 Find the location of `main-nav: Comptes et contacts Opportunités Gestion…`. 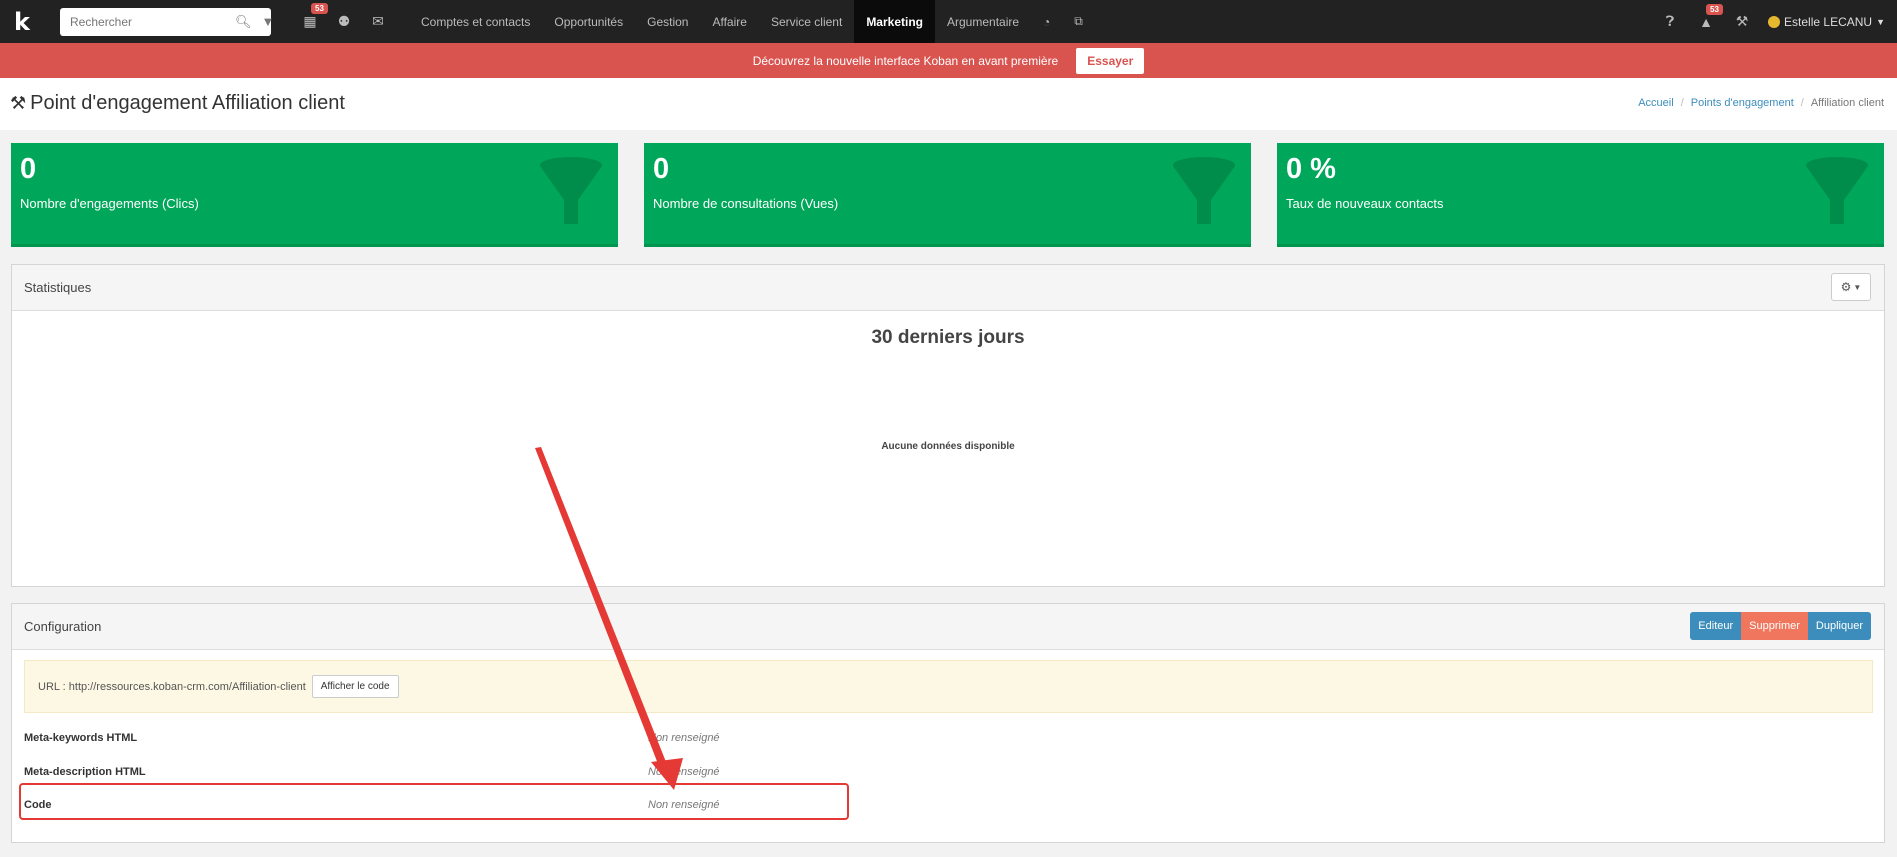

main-nav: Comptes et contacts Opportunités Gestion… is located at coordinates (752, 21).